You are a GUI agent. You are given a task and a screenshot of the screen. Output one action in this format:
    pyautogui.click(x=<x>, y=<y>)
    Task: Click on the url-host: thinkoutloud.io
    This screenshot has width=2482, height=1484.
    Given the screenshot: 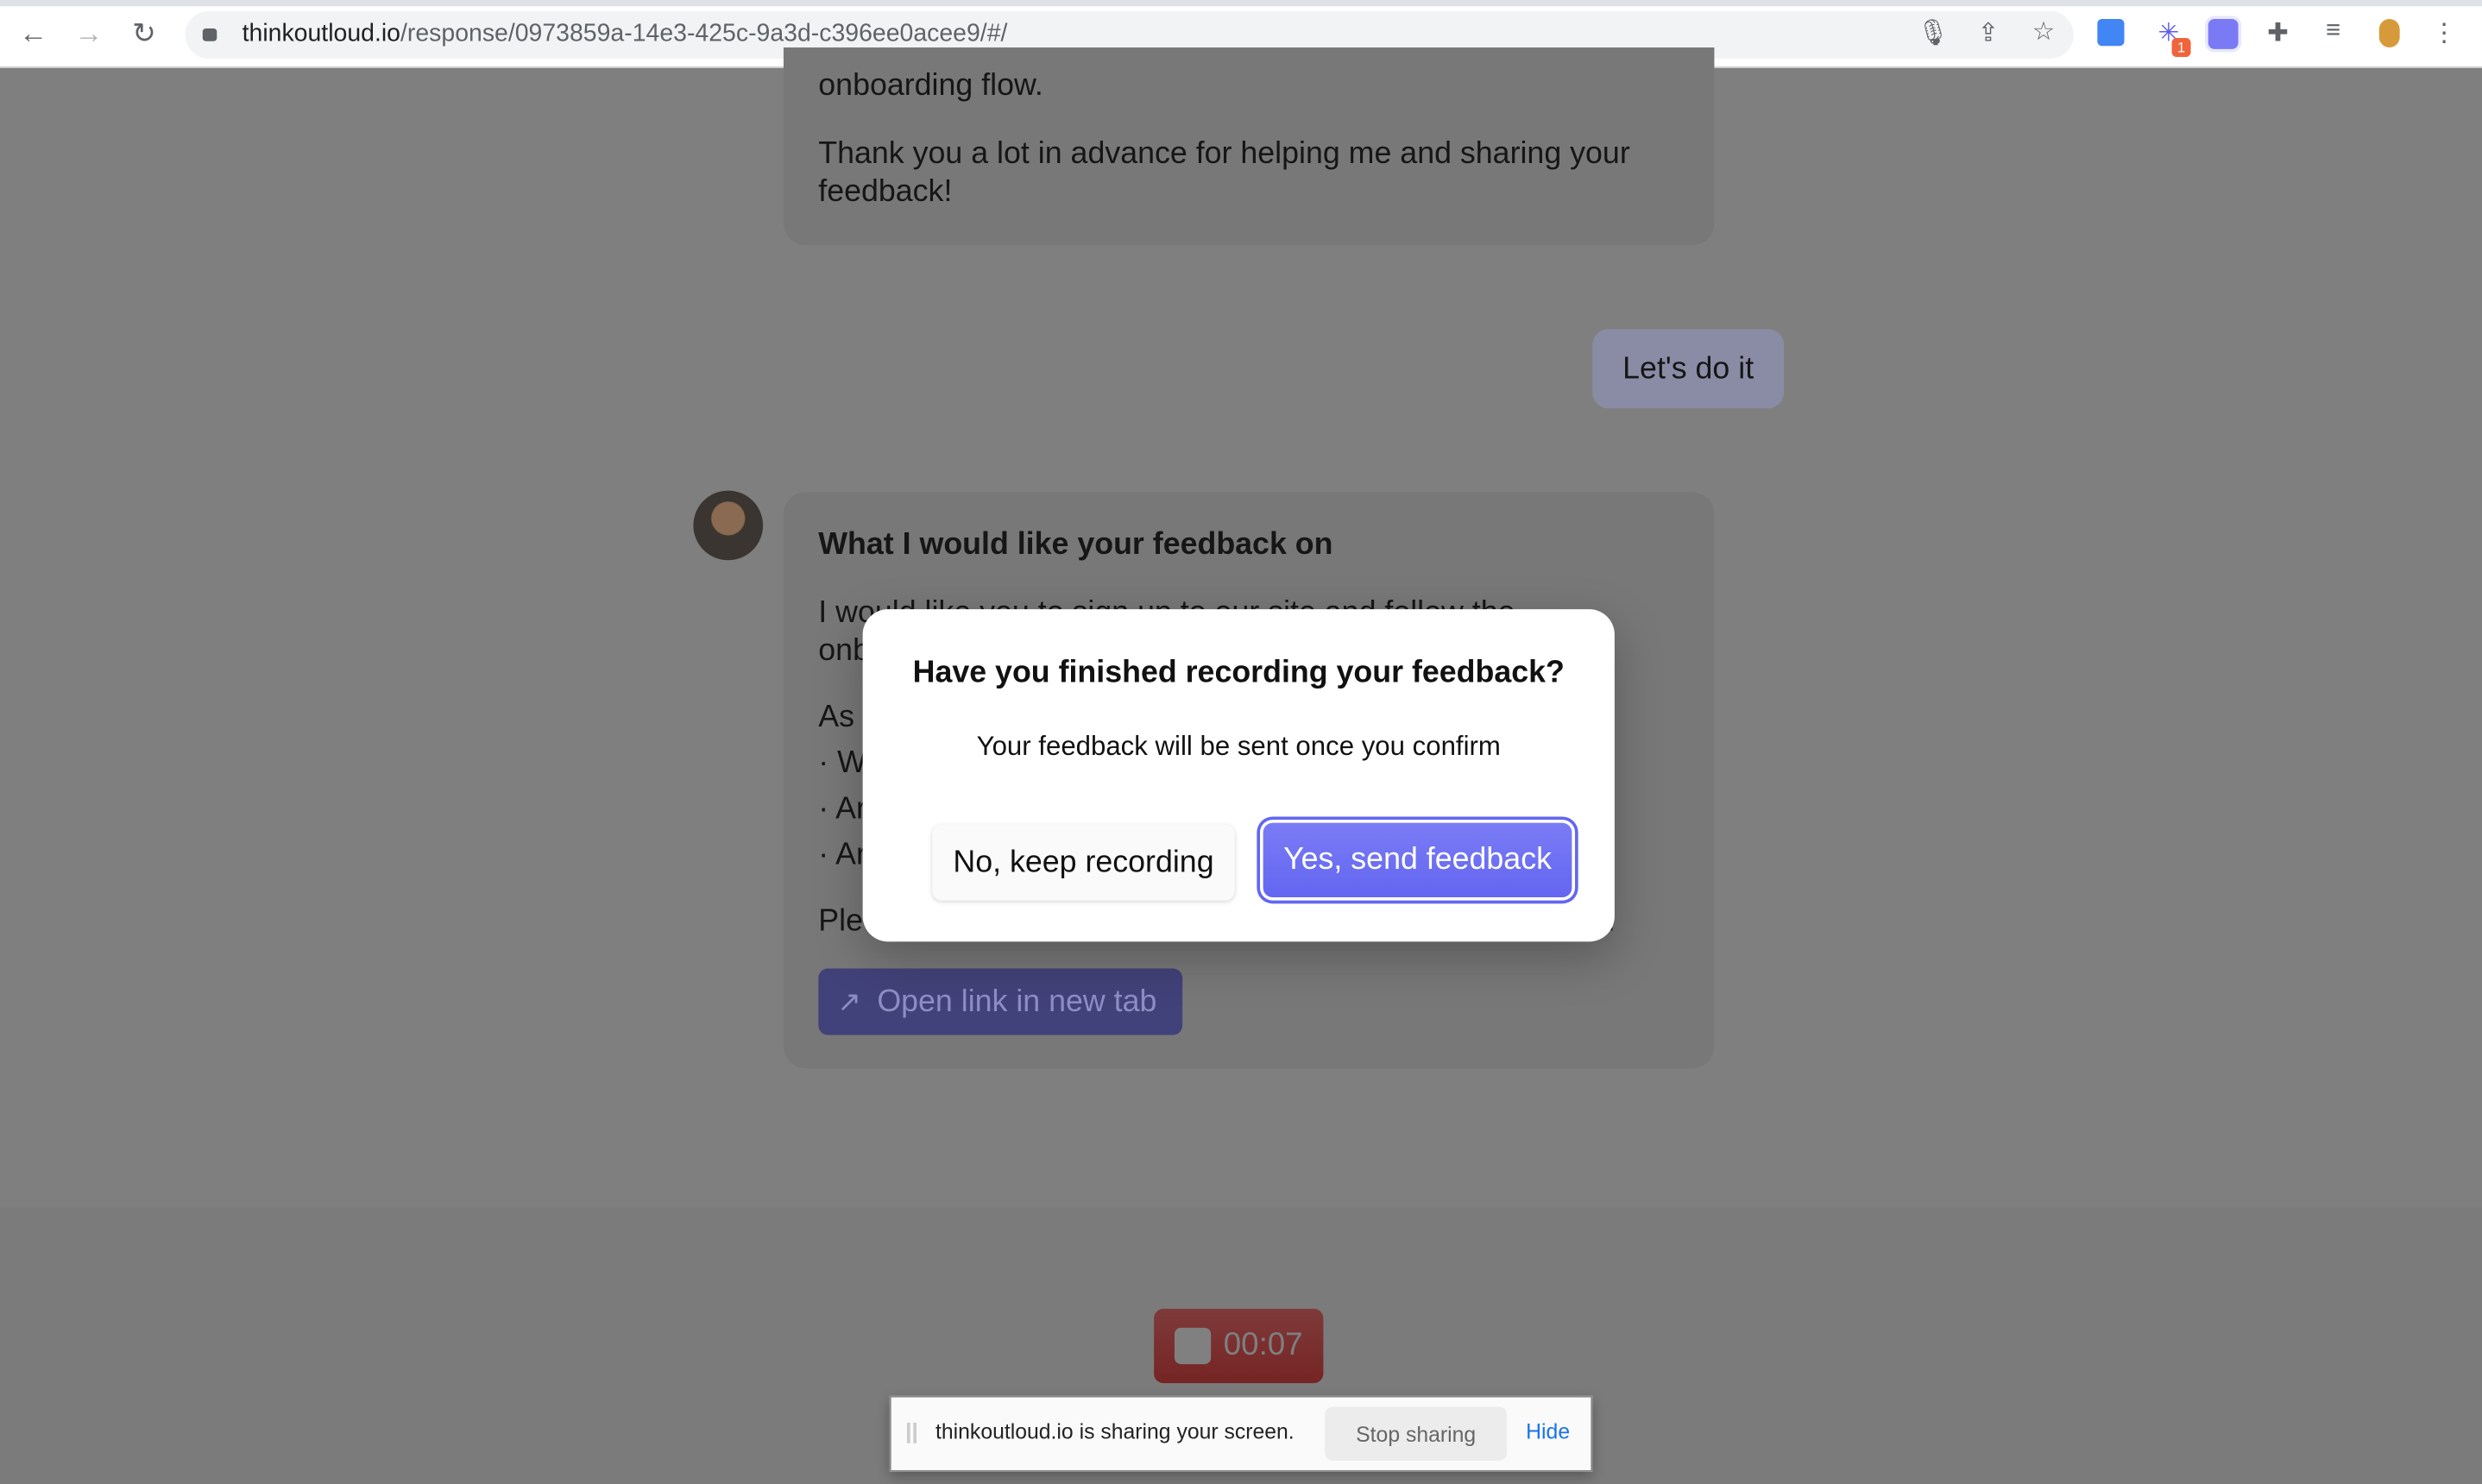 What is the action you would take?
    pyautogui.click(x=321, y=34)
    